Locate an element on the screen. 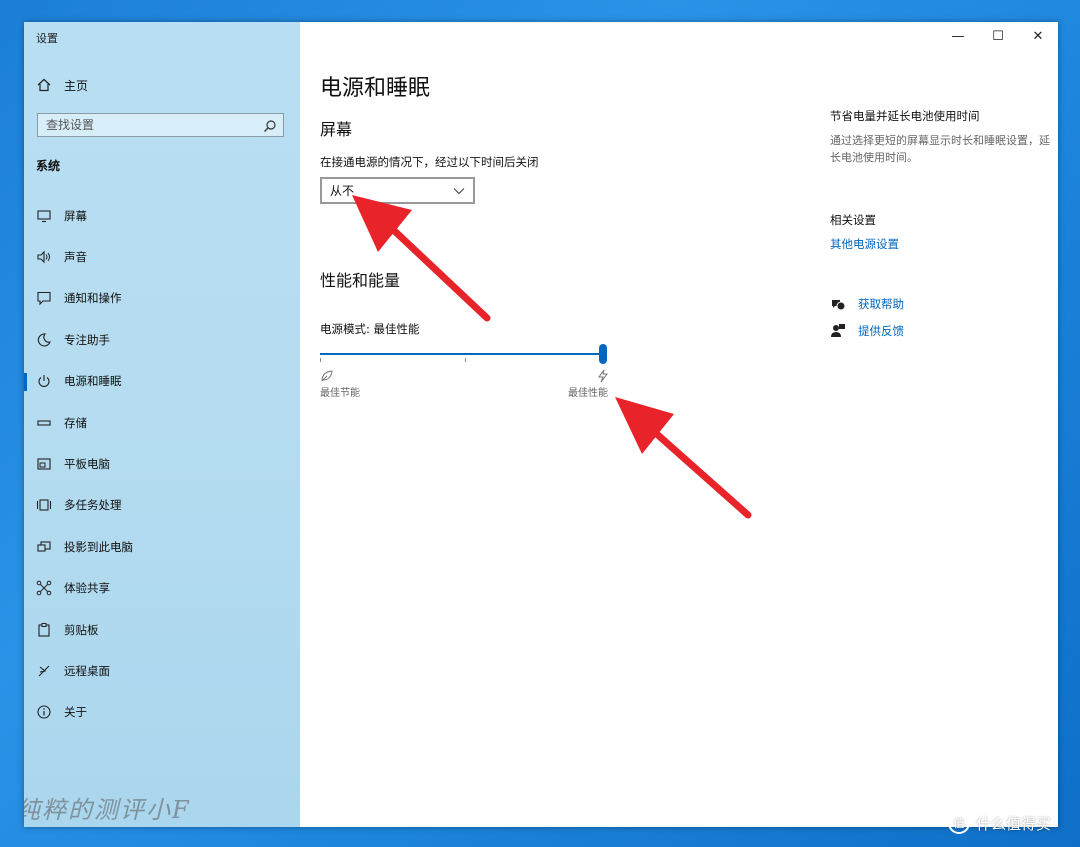 This screenshot has width=1080, height=847. sidebar-item-label: 剪贴板 is located at coordinates (81, 629).